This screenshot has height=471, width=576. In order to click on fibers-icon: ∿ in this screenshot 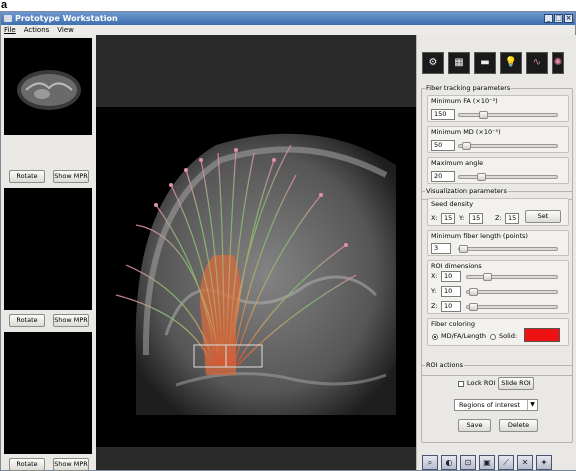, I will do `click(537, 63)`.